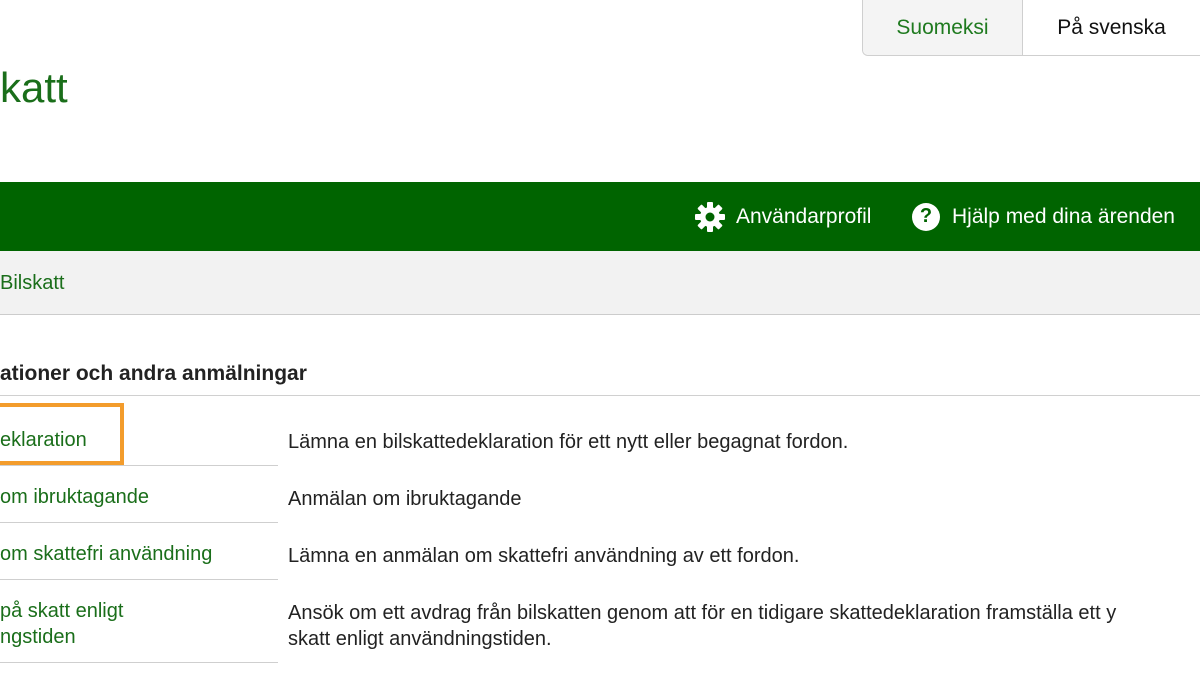 The width and height of the screenshot is (1200, 675). Describe the element at coordinates (405, 499) in the screenshot. I see `service-description: Anmälan om ibruktagande` at that location.